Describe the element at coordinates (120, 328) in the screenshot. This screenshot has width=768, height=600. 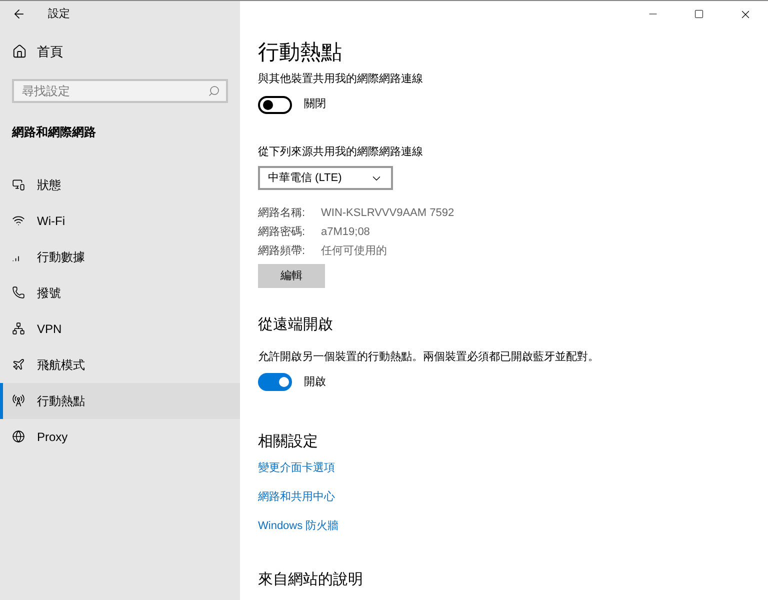
I see `nav-item: VPN` at that location.